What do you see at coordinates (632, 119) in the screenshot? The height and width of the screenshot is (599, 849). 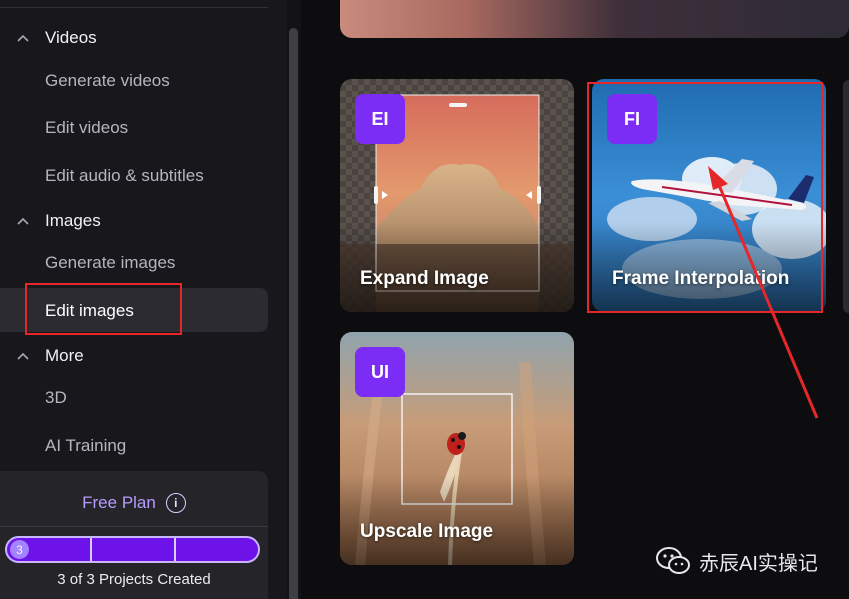 I see `card-badge-fi: FI` at bounding box center [632, 119].